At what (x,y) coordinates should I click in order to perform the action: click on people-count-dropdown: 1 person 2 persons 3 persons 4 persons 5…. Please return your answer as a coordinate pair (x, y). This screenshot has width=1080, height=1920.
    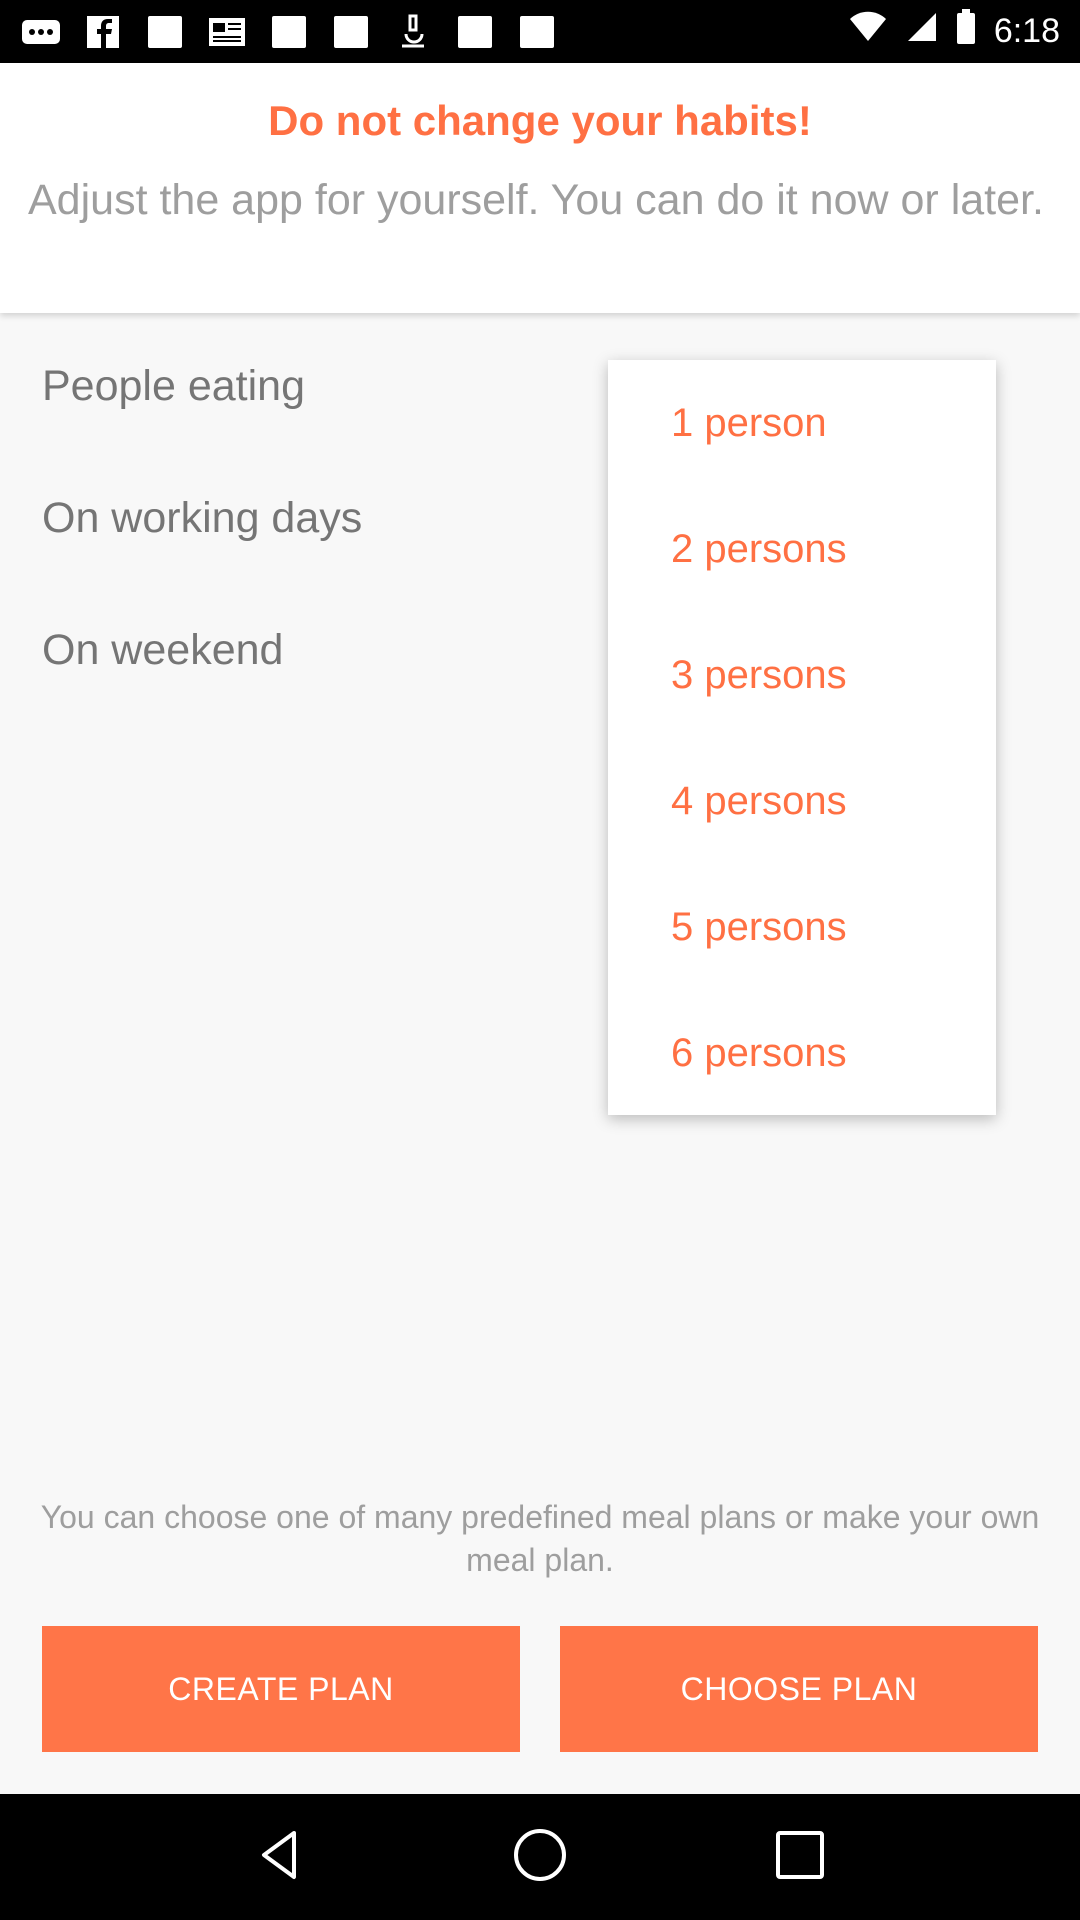
    Looking at the image, I should click on (802, 737).